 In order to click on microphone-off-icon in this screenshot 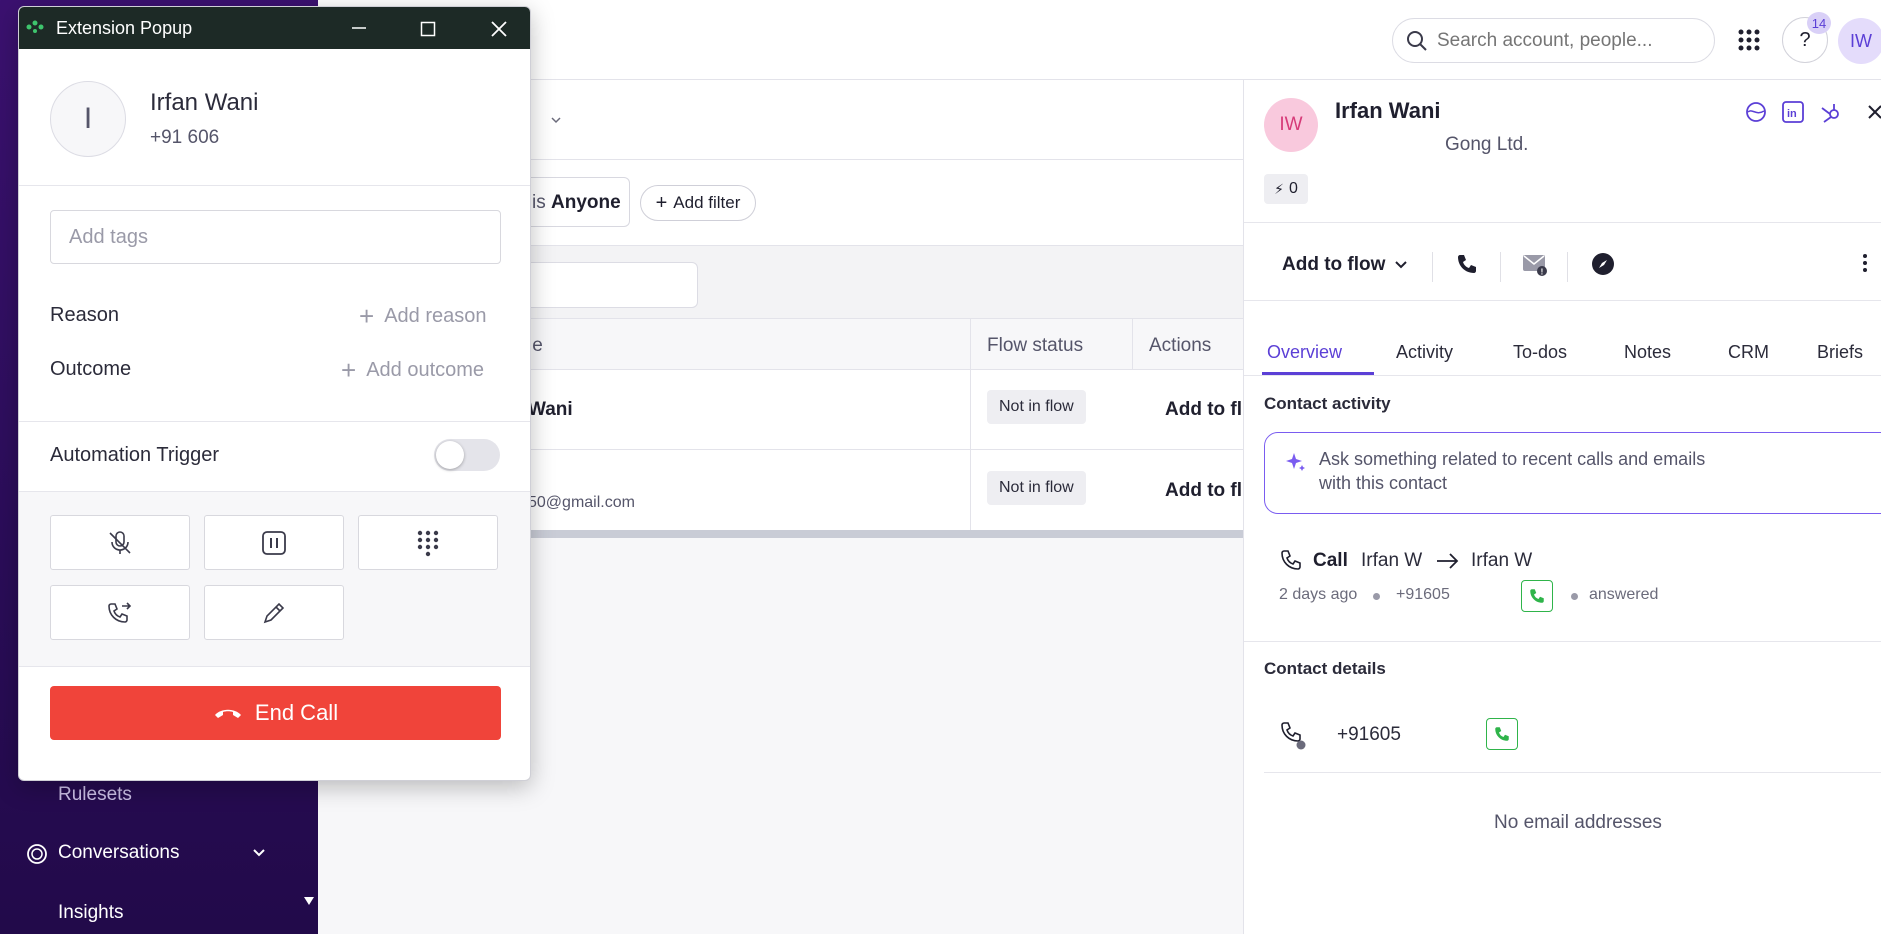, I will do `click(120, 542)`.